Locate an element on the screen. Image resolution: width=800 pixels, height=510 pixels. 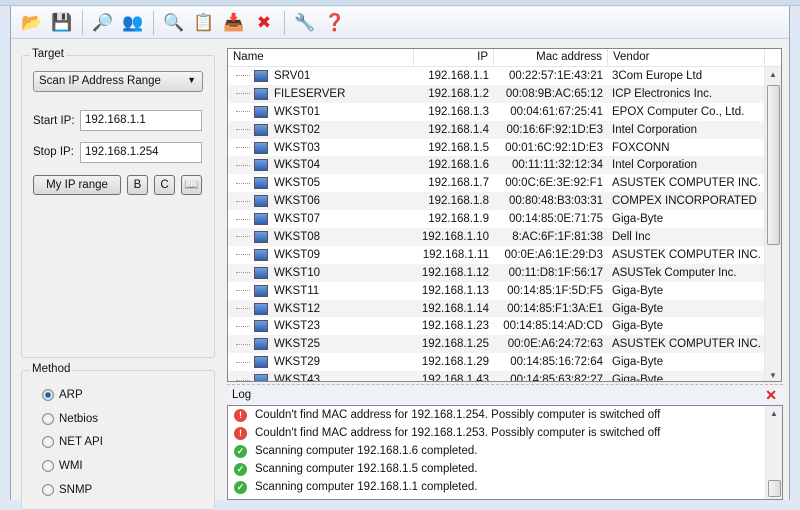
vendor-cell: 3Com Europe Ltd is located at coordinates (657, 75).